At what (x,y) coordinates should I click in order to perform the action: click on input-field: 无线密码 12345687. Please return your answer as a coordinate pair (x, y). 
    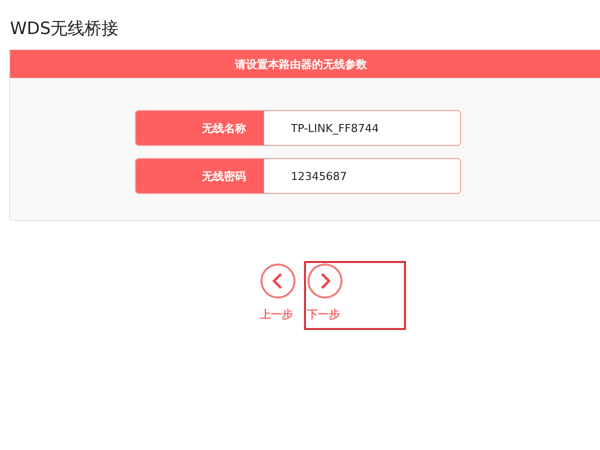
    Looking at the image, I should click on (298, 176).